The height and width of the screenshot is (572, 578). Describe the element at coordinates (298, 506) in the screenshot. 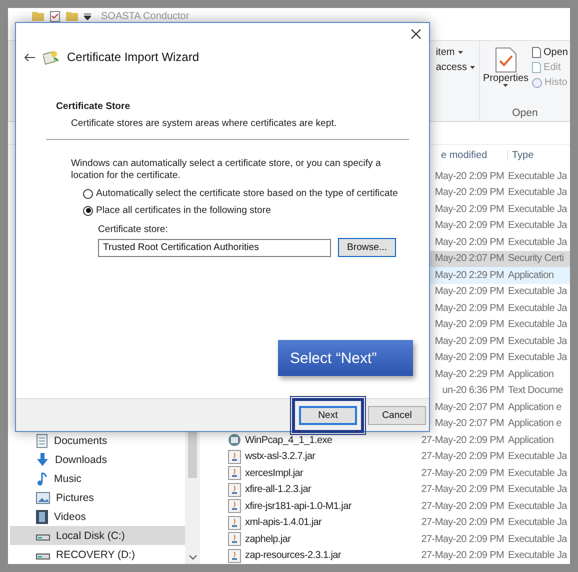

I see `file-name: xfire-jsr181-api-1.0-M1.jar` at that location.